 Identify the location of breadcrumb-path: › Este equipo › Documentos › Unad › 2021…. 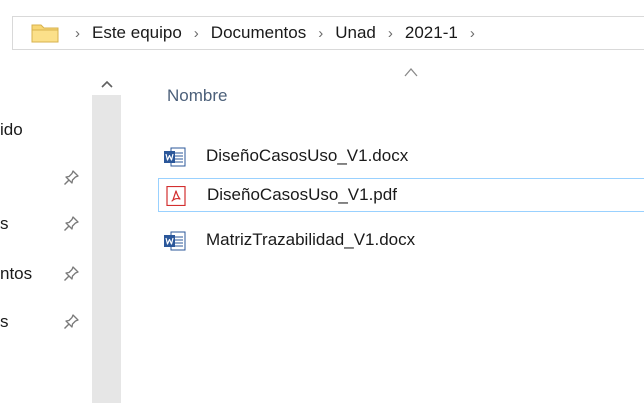
(281, 33).